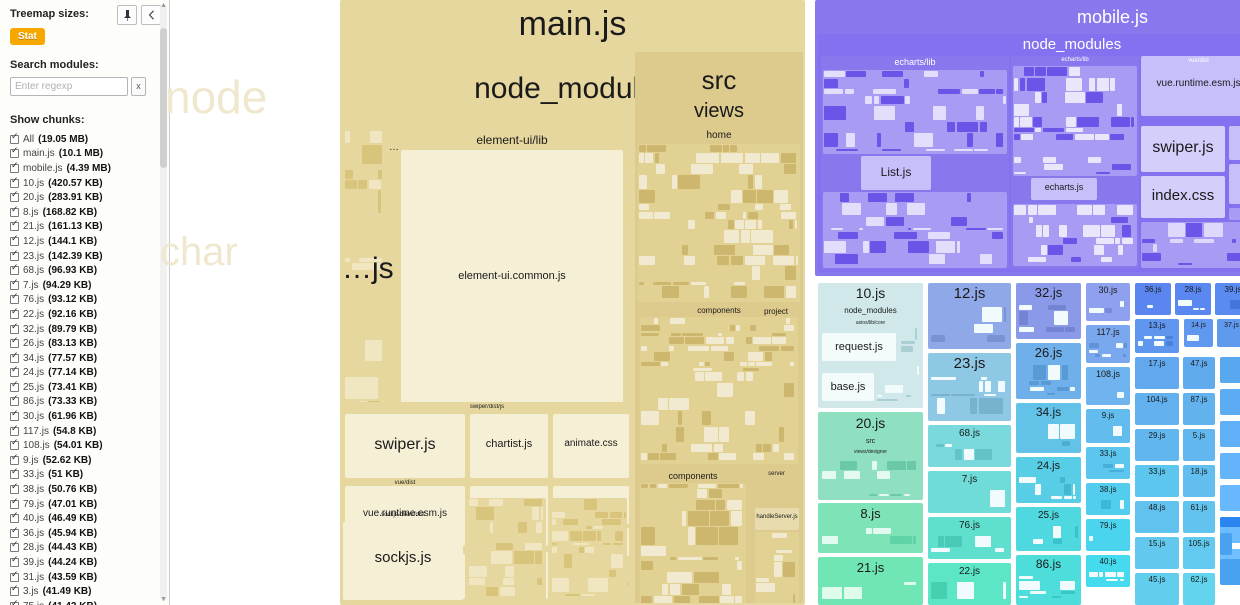 This screenshot has height=605, width=1240. Describe the element at coordinates (1108, 344) in the screenshot. I see `group-chunk-117-js: 117.js` at that location.